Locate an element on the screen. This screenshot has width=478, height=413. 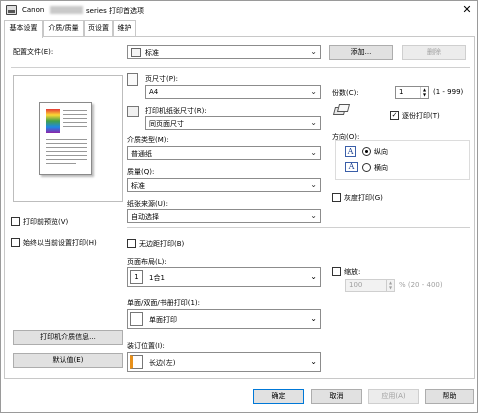
borderless-label: 无边距打印(B) is located at coordinates (162, 244).